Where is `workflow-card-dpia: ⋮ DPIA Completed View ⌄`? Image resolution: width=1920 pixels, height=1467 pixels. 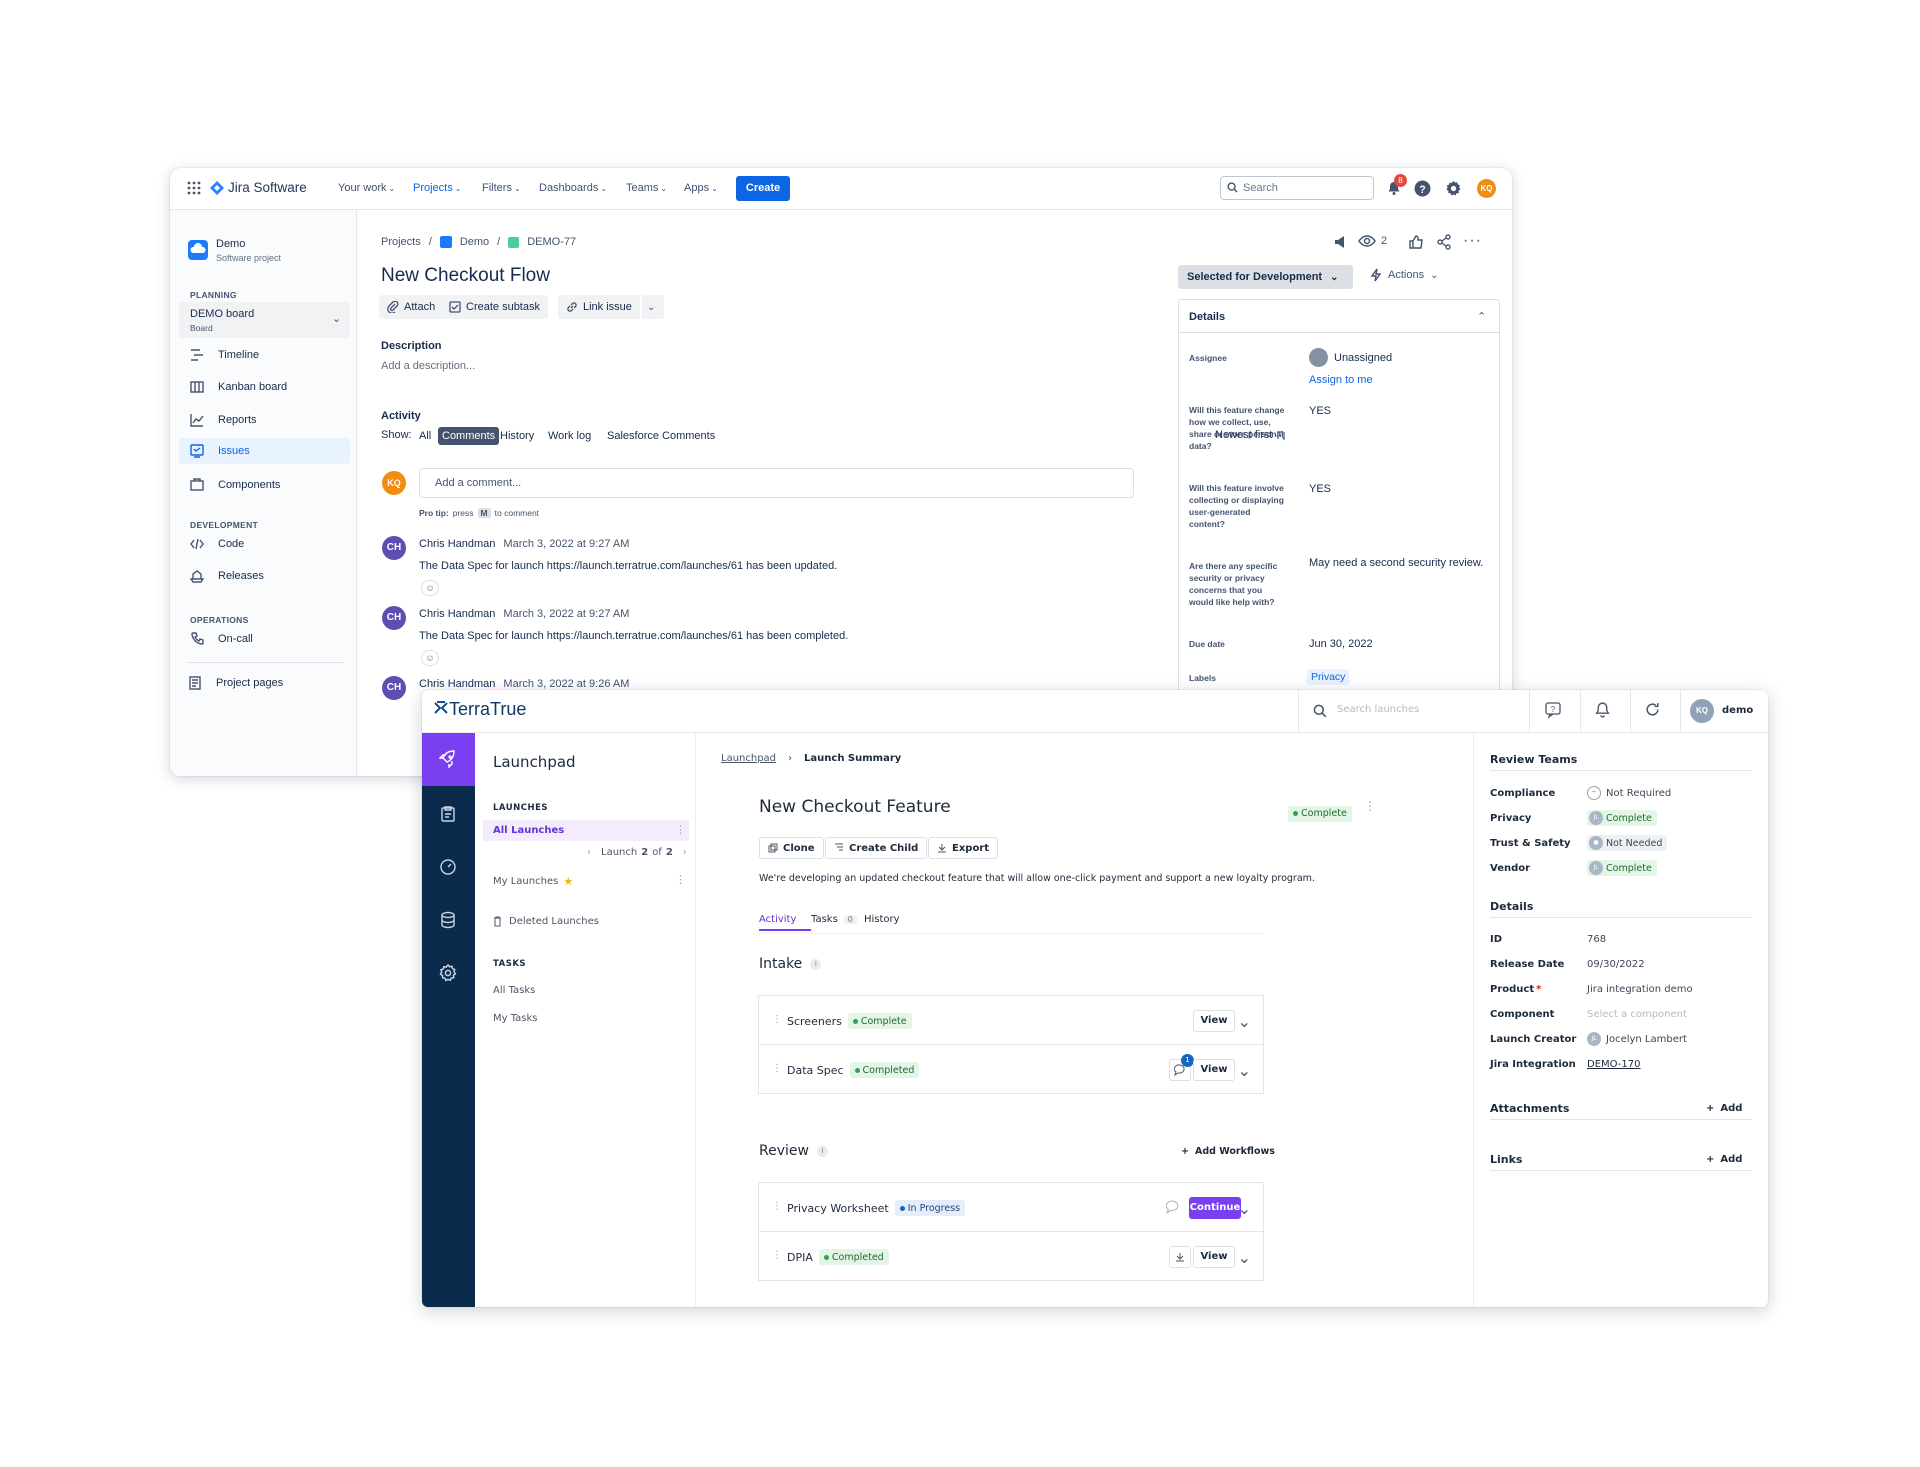 workflow-card-dpia: ⋮ DPIA Completed View ⌄ is located at coordinates (1011, 1256).